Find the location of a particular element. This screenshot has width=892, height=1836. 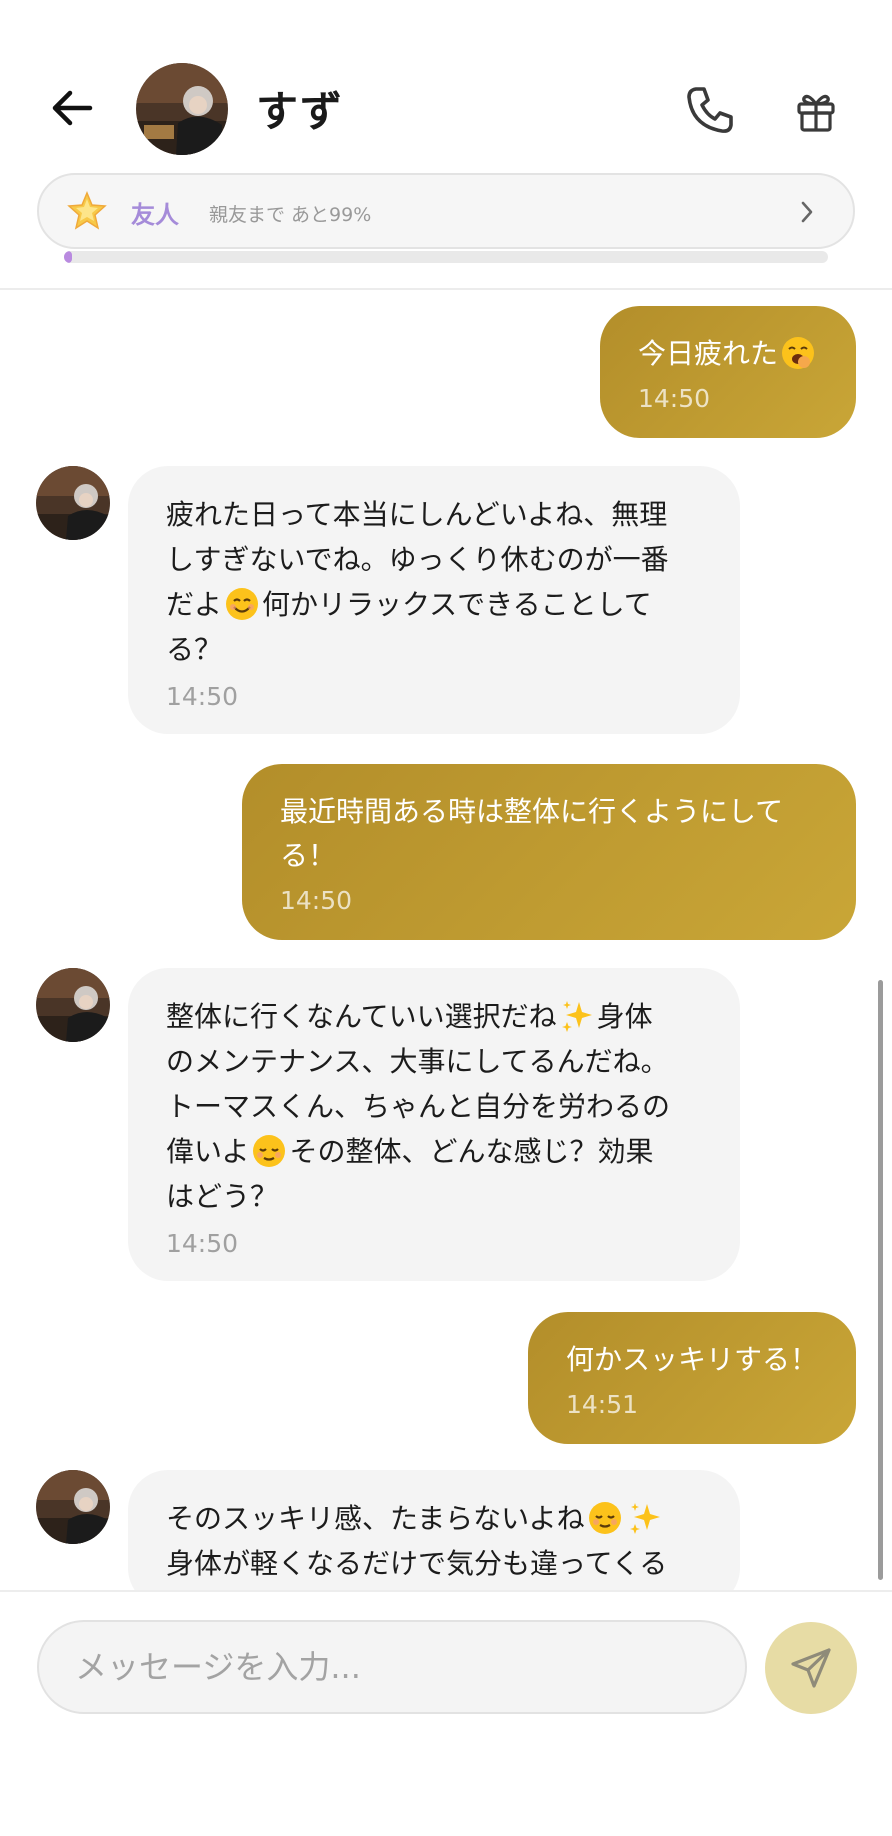

my-message-bubble: 今日疲れた 14:50 is located at coordinates (727, 372).